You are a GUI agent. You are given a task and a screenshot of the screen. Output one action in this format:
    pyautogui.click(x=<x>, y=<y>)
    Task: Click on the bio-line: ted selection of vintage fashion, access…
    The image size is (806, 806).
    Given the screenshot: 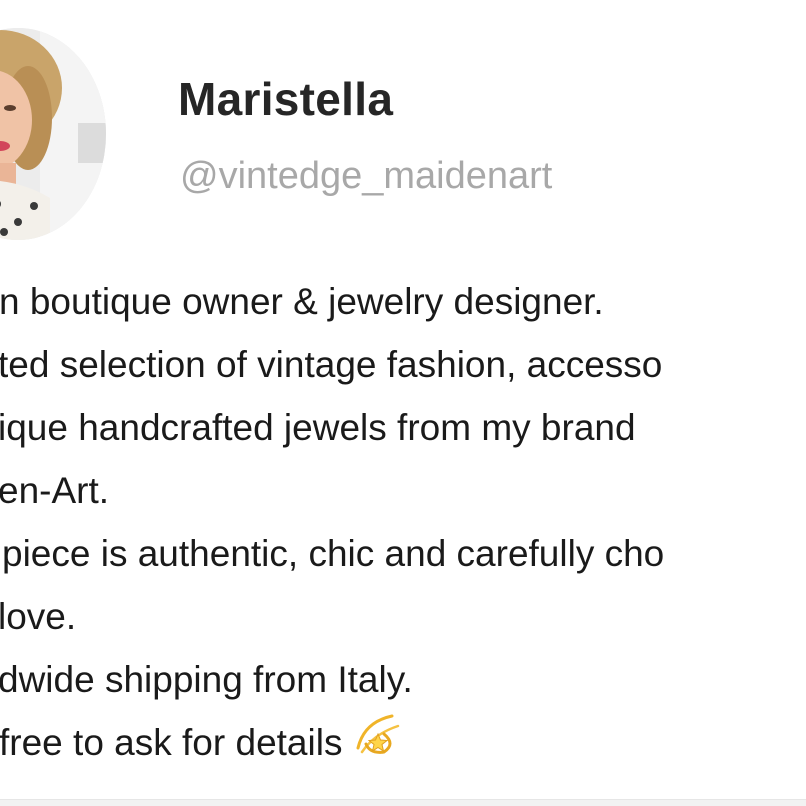 What is the action you would take?
    pyautogui.click(x=403, y=364)
    